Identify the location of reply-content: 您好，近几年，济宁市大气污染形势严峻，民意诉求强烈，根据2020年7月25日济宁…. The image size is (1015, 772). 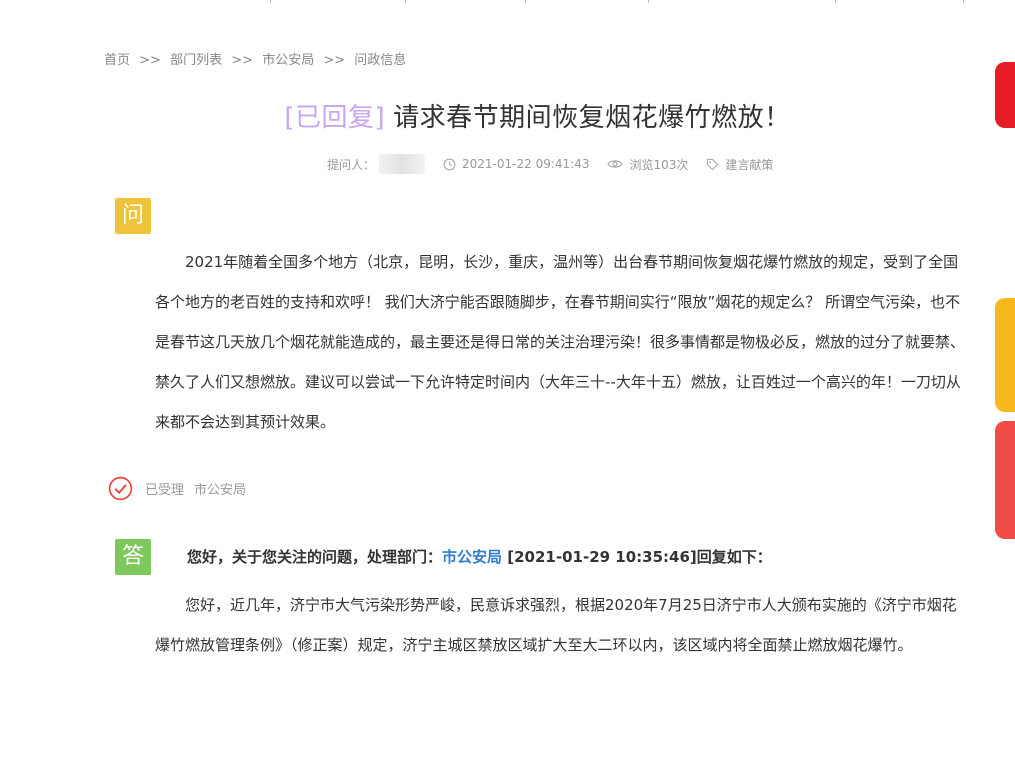
(561, 625).